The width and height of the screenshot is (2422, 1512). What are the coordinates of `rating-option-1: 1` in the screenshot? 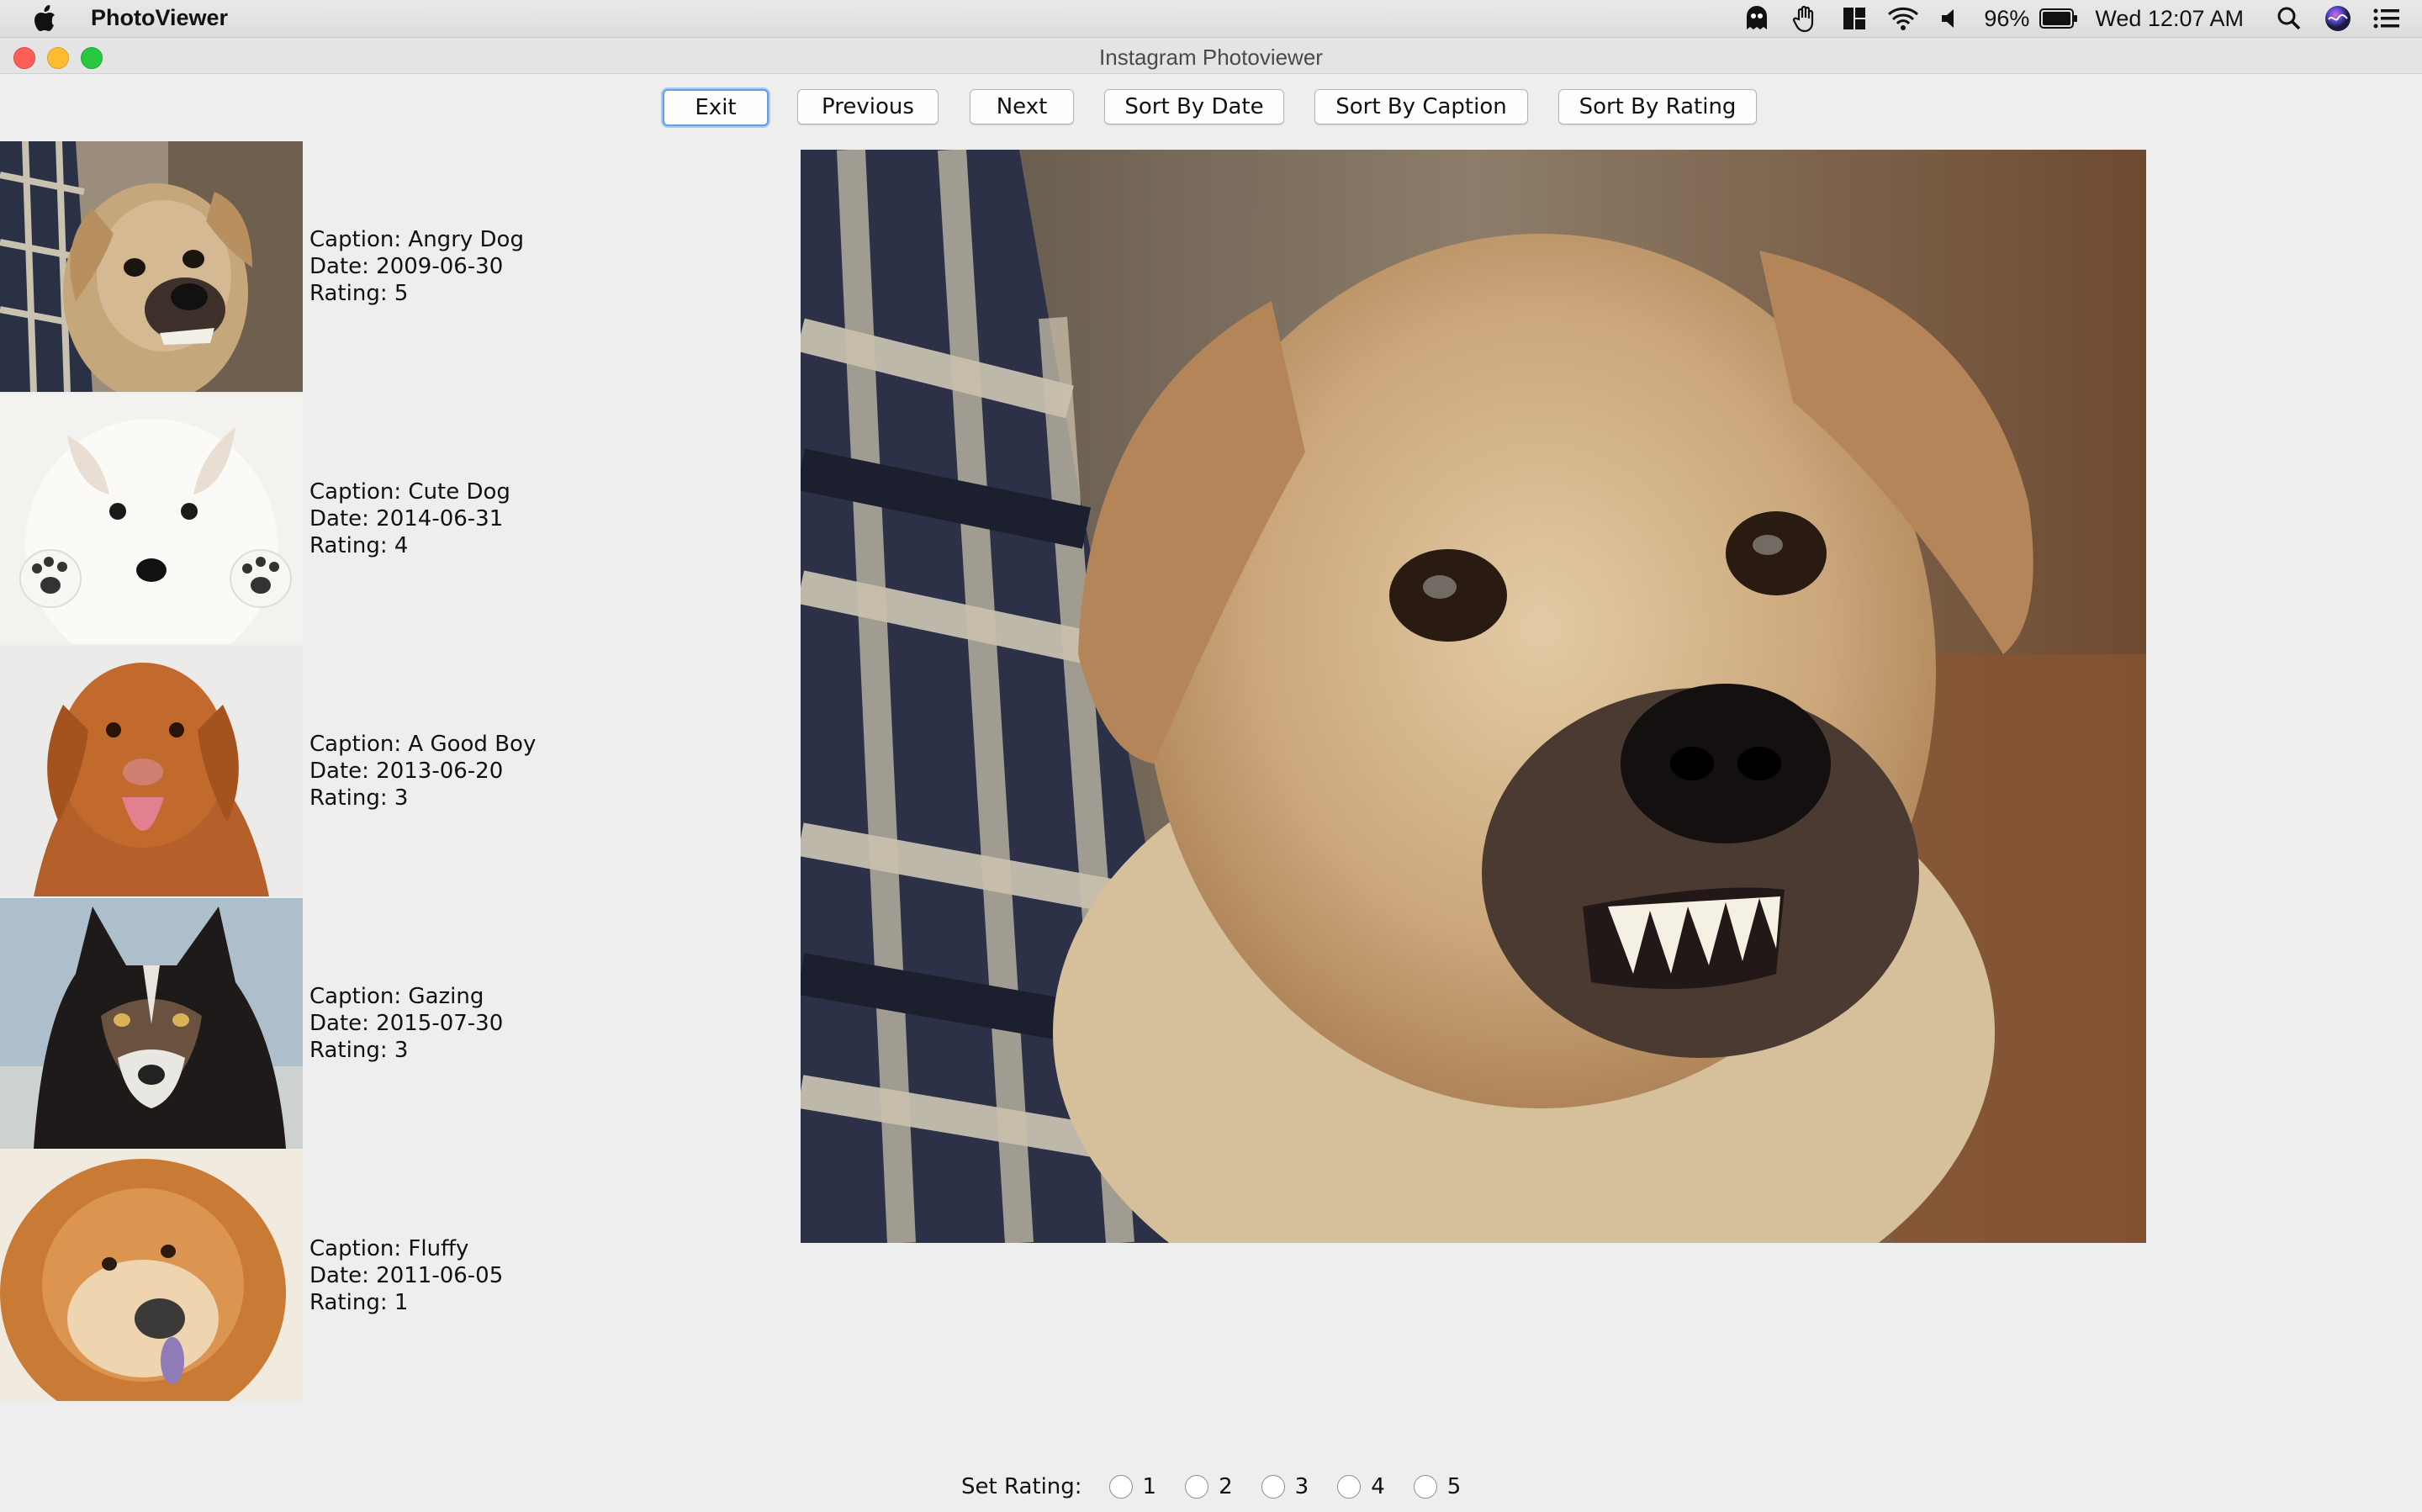 It's located at (1132, 1486).